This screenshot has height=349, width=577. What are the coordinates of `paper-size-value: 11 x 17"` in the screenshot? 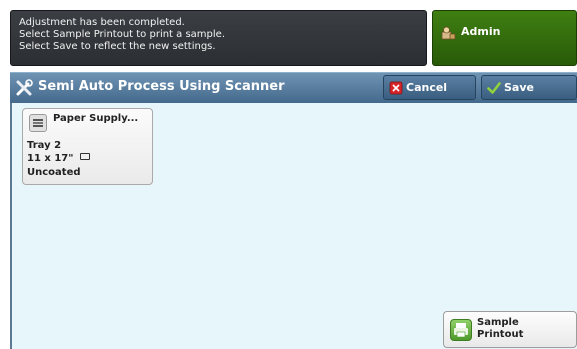 It's located at (50, 158).